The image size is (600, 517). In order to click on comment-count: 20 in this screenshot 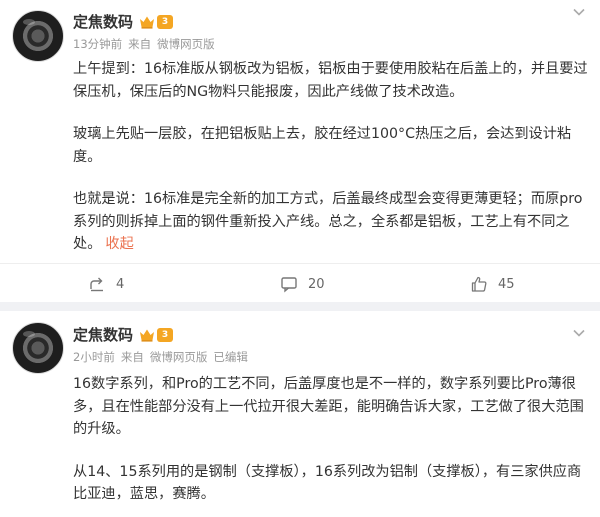, I will do `click(316, 284)`.